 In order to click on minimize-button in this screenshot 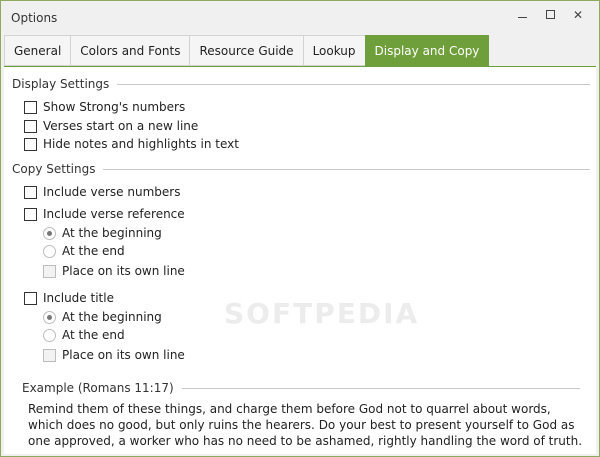, I will do `click(522, 15)`.